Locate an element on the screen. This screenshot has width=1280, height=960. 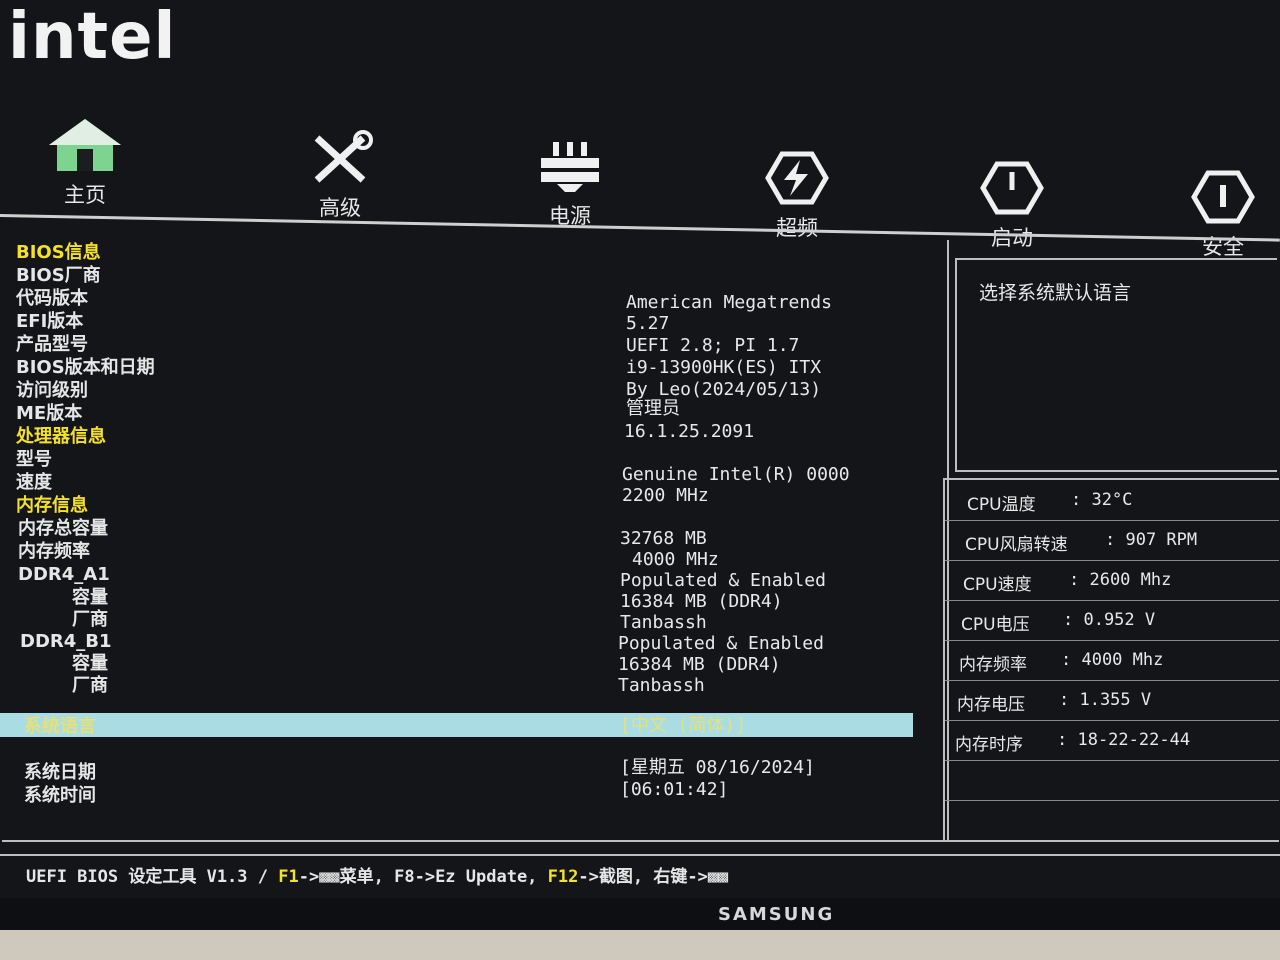
status-row: CPU风扇转速 : 907 RPM is located at coordinates (1112, 540).